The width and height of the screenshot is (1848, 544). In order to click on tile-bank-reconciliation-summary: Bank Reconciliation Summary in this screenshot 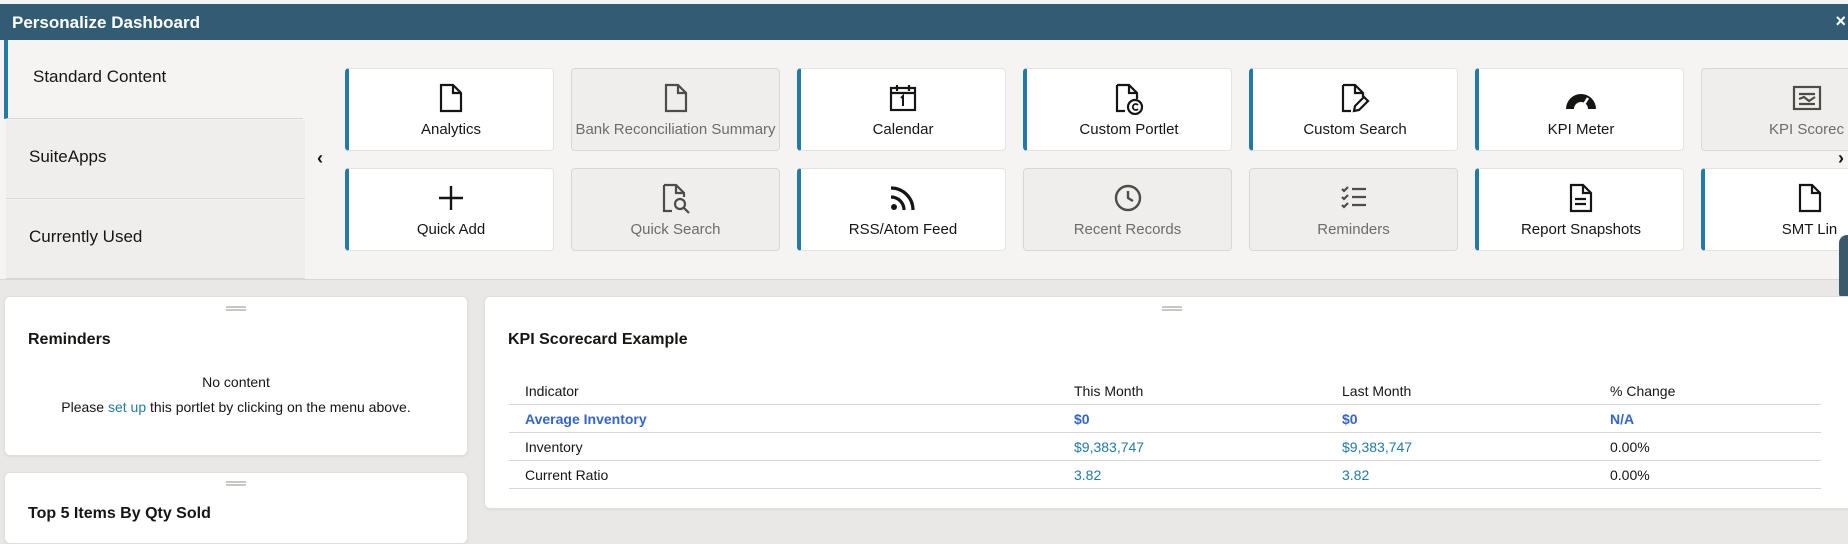, I will do `click(675, 109)`.